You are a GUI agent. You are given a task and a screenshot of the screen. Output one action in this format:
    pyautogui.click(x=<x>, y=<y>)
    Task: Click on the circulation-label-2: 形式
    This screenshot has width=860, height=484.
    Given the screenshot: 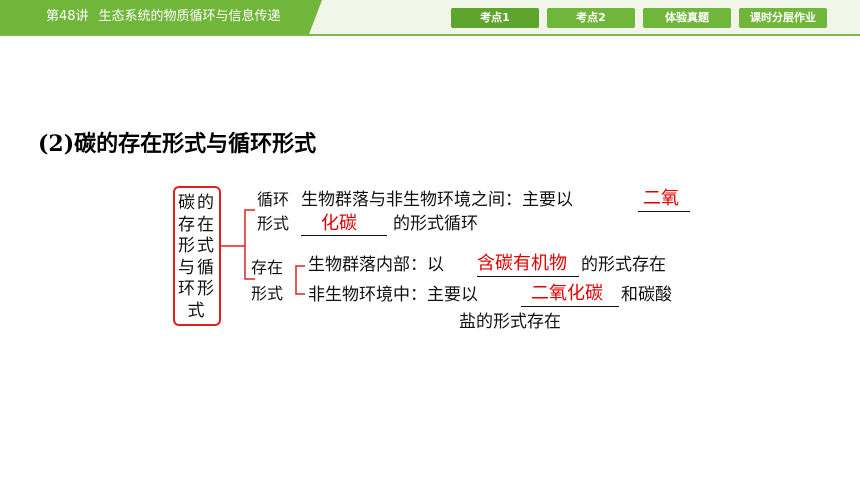 What is the action you would take?
    pyautogui.click(x=273, y=223)
    